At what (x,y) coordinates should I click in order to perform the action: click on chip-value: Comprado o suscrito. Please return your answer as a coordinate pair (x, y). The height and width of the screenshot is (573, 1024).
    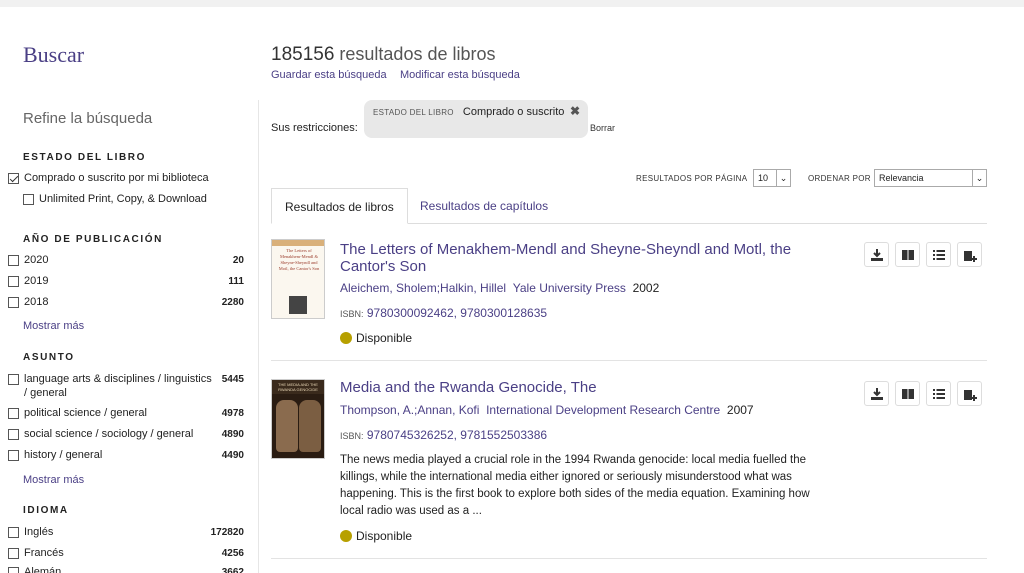
    Looking at the image, I should click on (513, 112).